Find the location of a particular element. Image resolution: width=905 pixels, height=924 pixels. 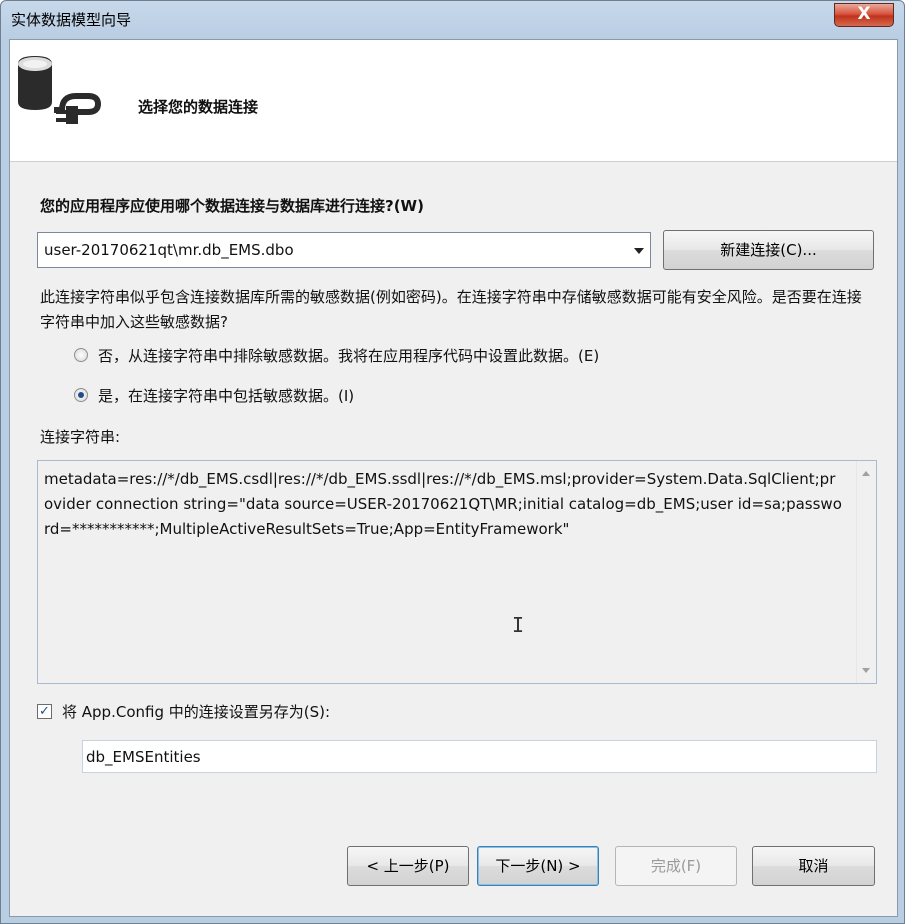

scroll-up-icon is located at coordinates (866, 473).